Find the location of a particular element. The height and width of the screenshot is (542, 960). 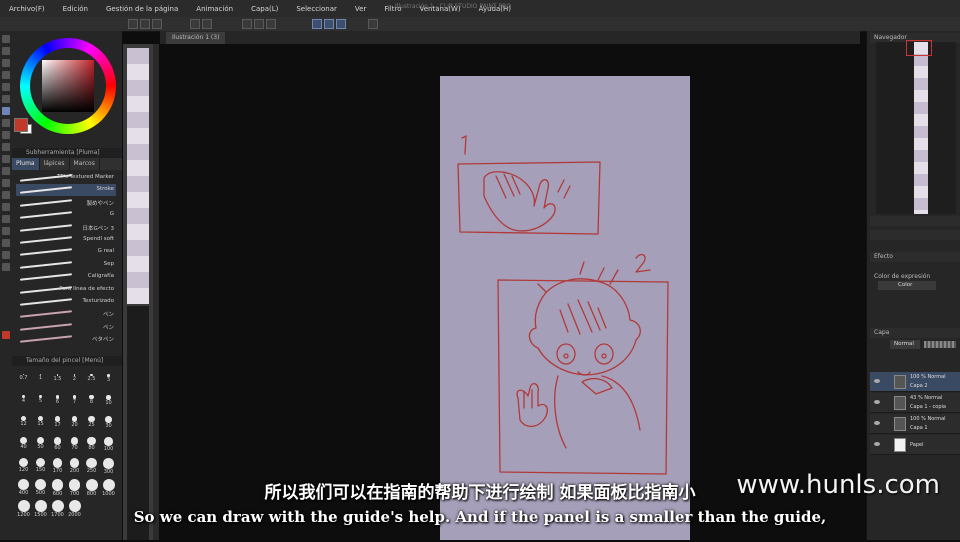

figure-icon is located at coordinates (6, 207).